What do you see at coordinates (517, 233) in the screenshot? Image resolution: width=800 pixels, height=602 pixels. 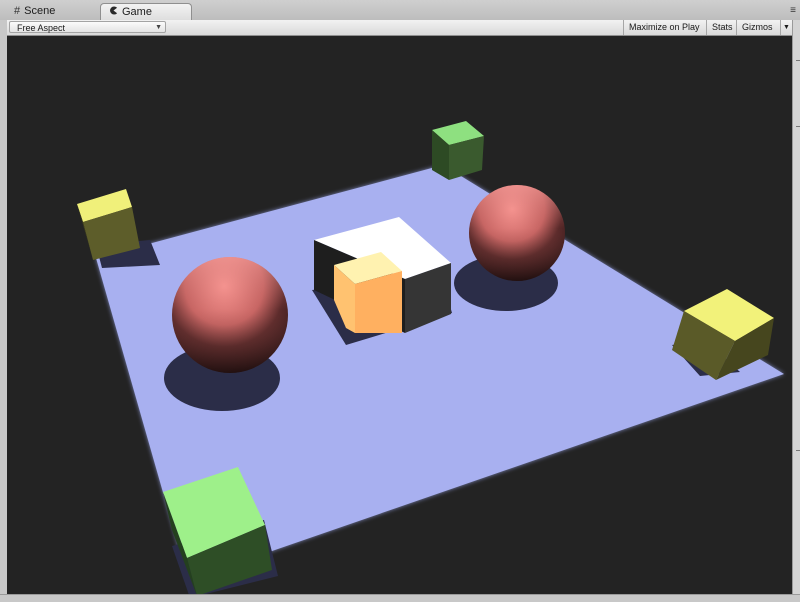 I see `right-sphere` at bounding box center [517, 233].